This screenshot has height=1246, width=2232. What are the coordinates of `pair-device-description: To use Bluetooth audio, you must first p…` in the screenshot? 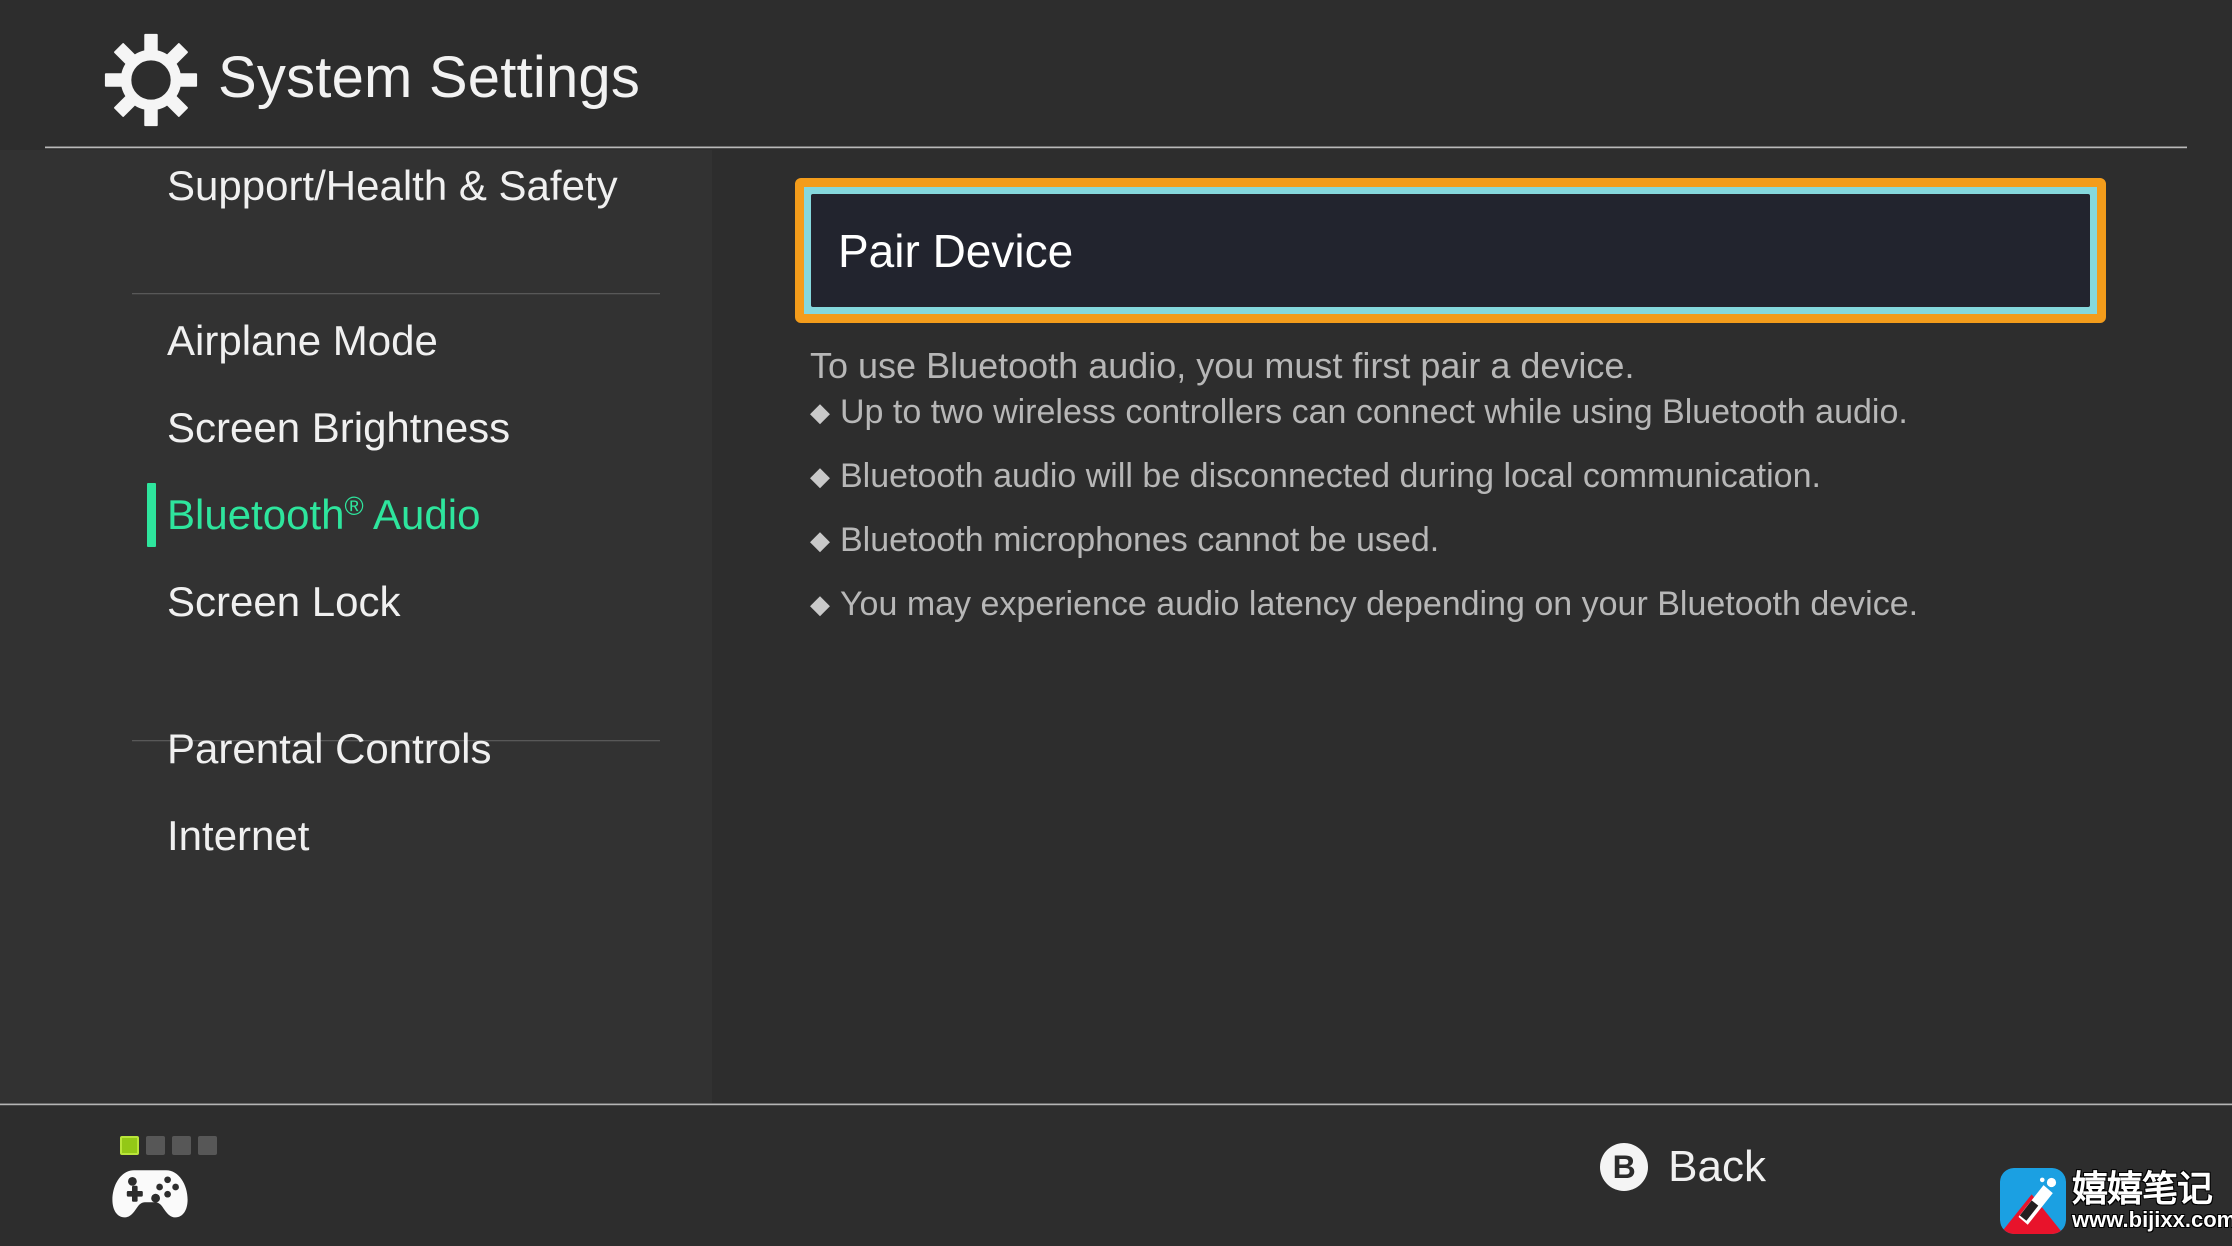 It's located at (1222, 365).